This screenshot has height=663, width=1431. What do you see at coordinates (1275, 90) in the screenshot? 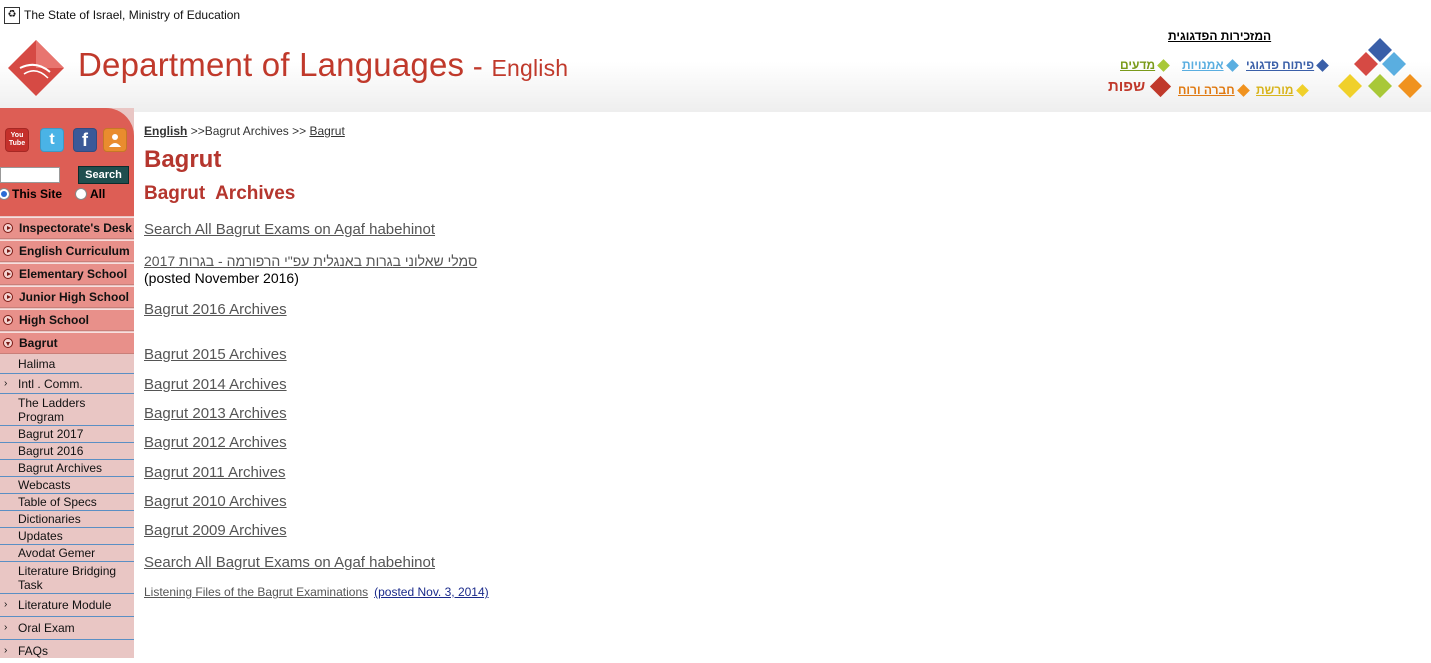
I see `header-link-label: מורשת` at bounding box center [1275, 90].